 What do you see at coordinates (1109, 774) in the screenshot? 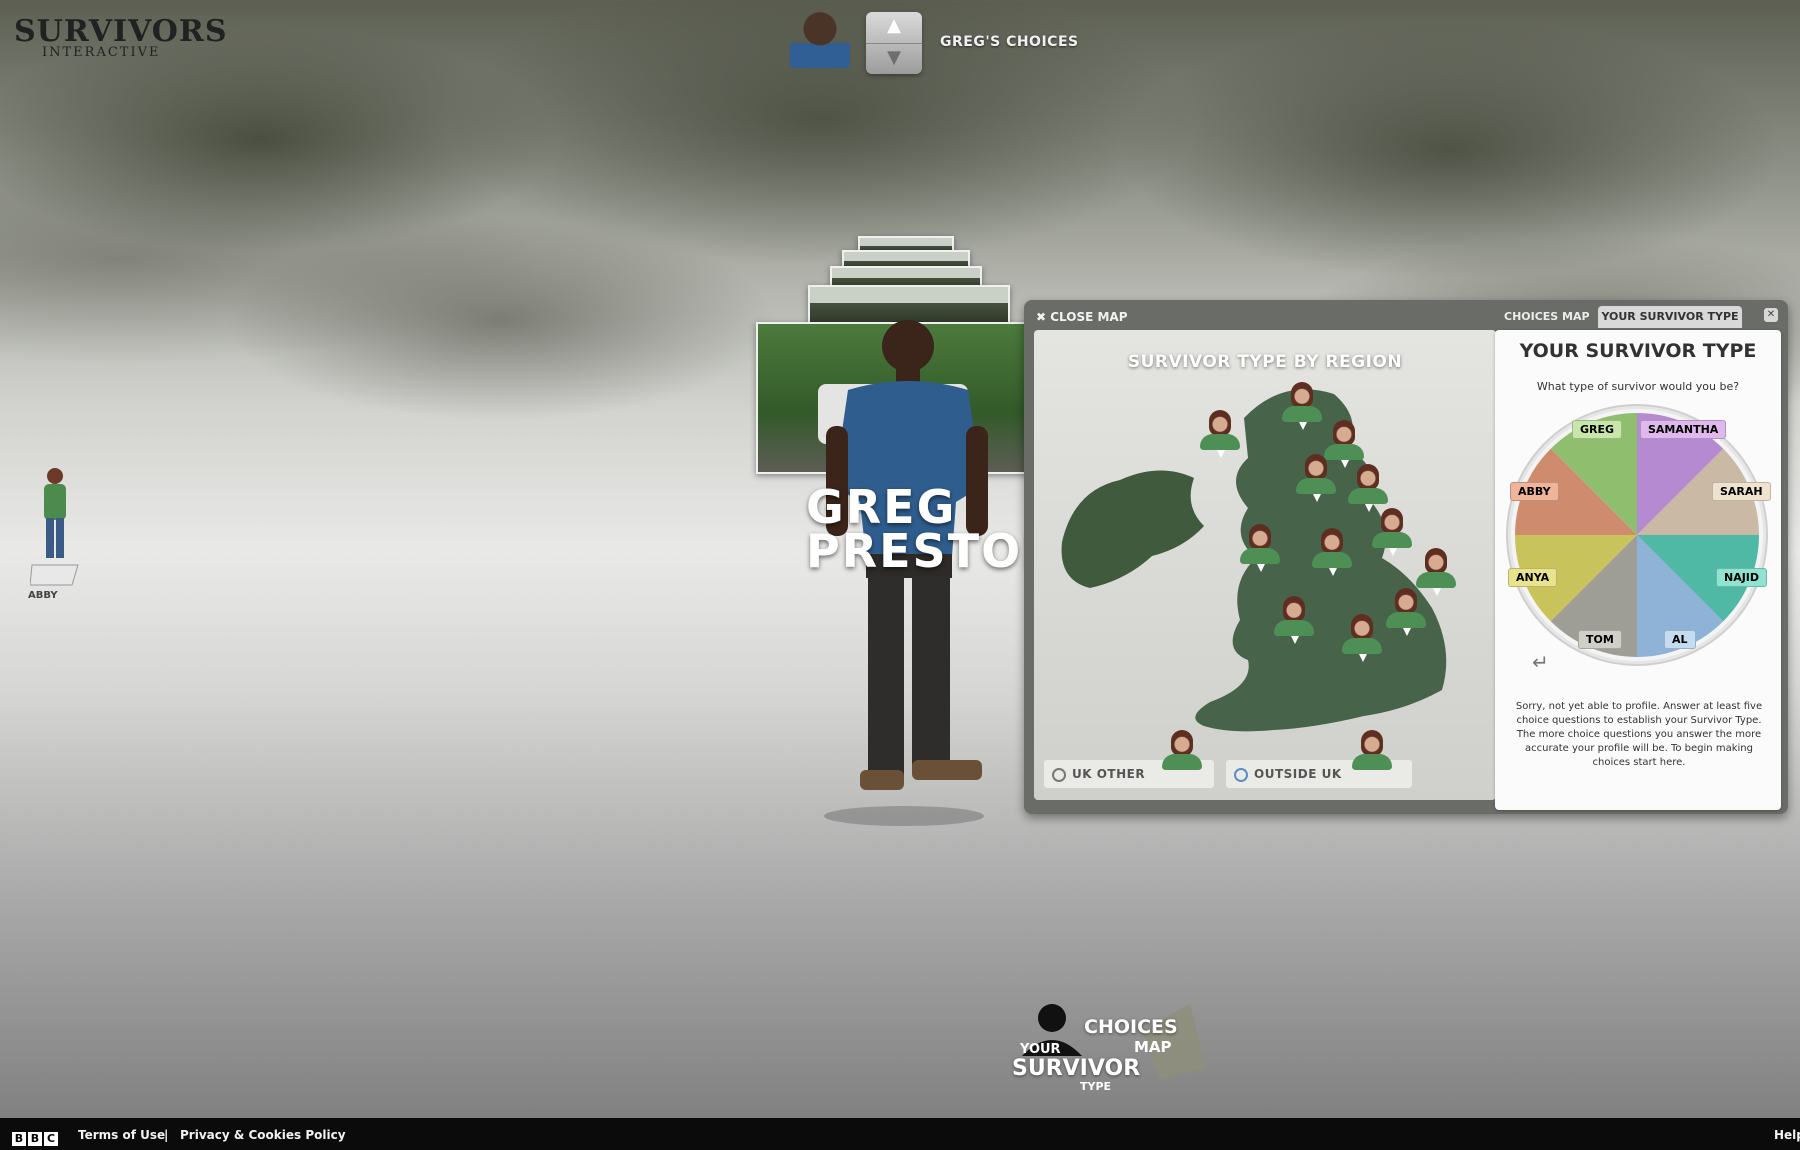
I see `legend-uk-other-label: UK OTHER` at bounding box center [1109, 774].